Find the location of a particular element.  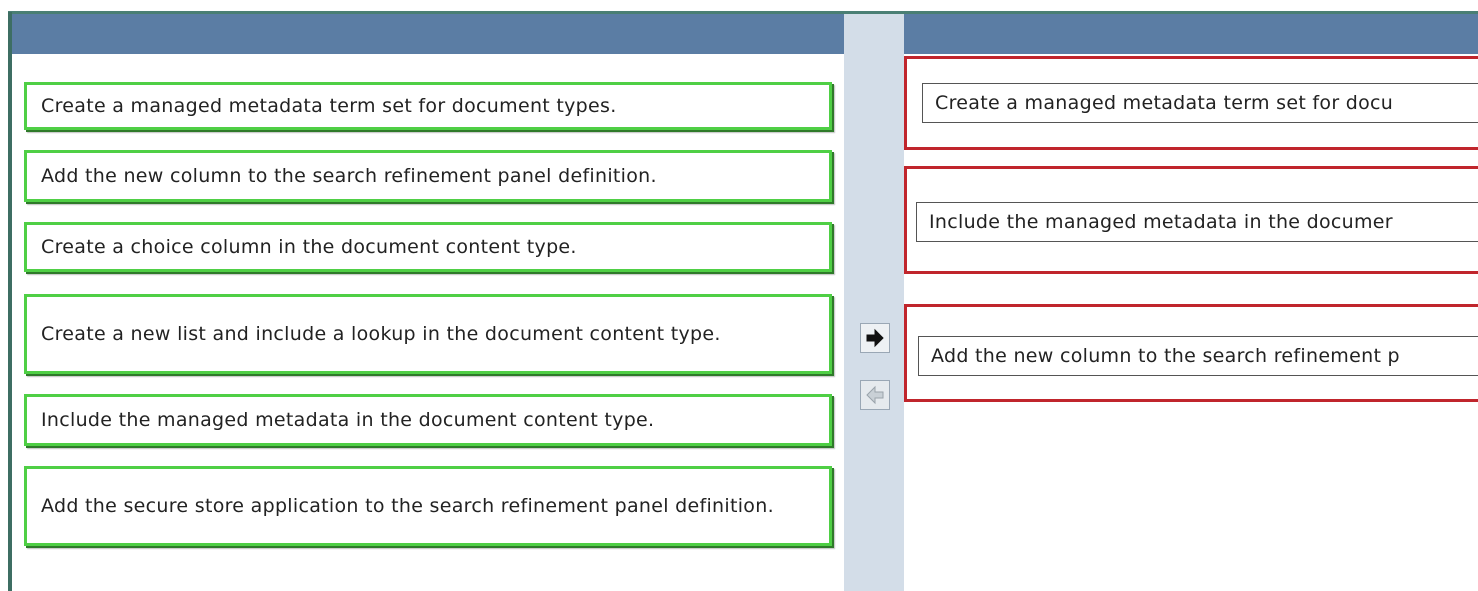

move-right-button is located at coordinates (875, 338).